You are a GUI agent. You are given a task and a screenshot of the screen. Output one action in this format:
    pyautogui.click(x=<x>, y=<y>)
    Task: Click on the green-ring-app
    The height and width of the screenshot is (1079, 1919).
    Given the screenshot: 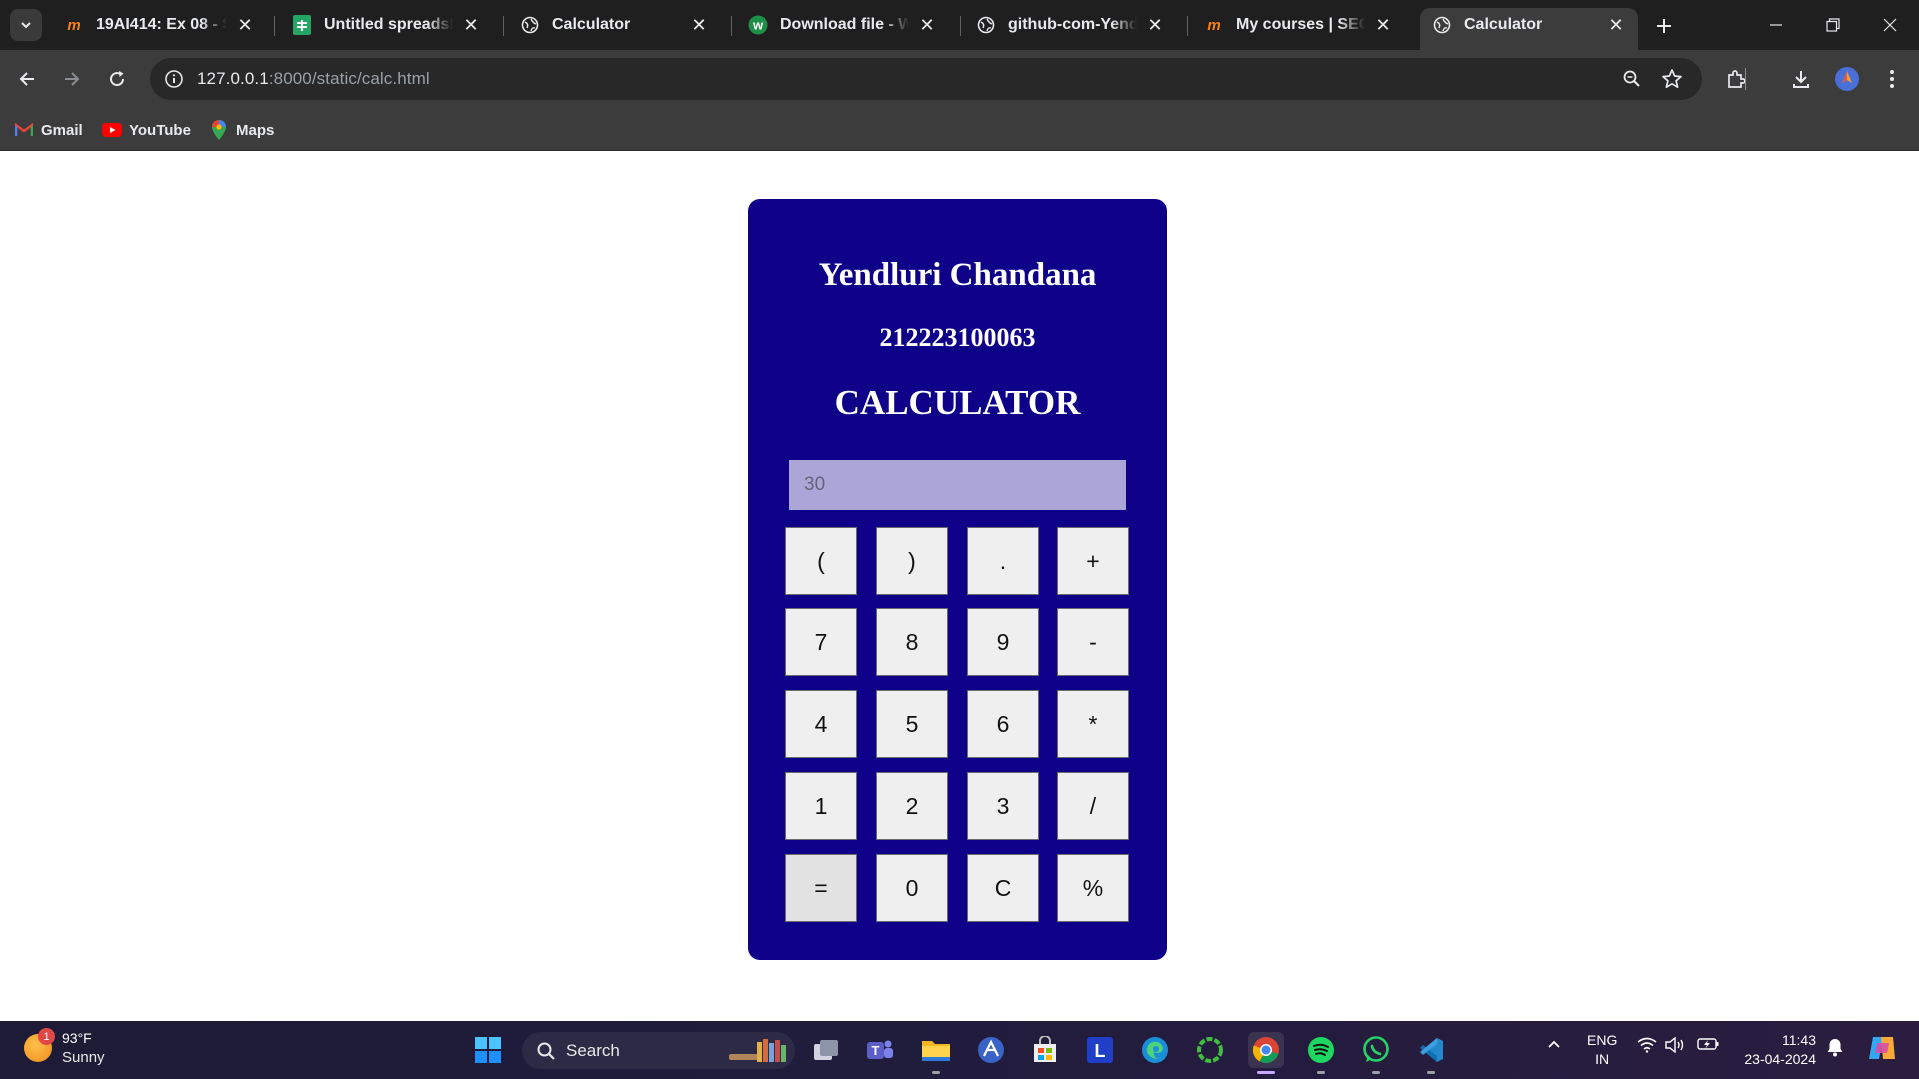 What is the action you would take?
    pyautogui.click(x=1210, y=1050)
    